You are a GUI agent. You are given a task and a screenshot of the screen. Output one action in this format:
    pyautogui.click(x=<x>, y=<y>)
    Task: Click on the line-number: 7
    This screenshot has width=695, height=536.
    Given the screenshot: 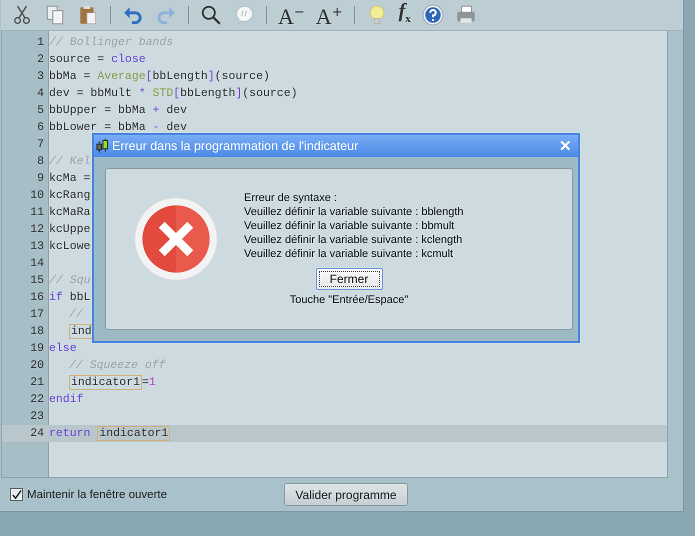 What is the action you would take?
    pyautogui.click(x=40, y=144)
    